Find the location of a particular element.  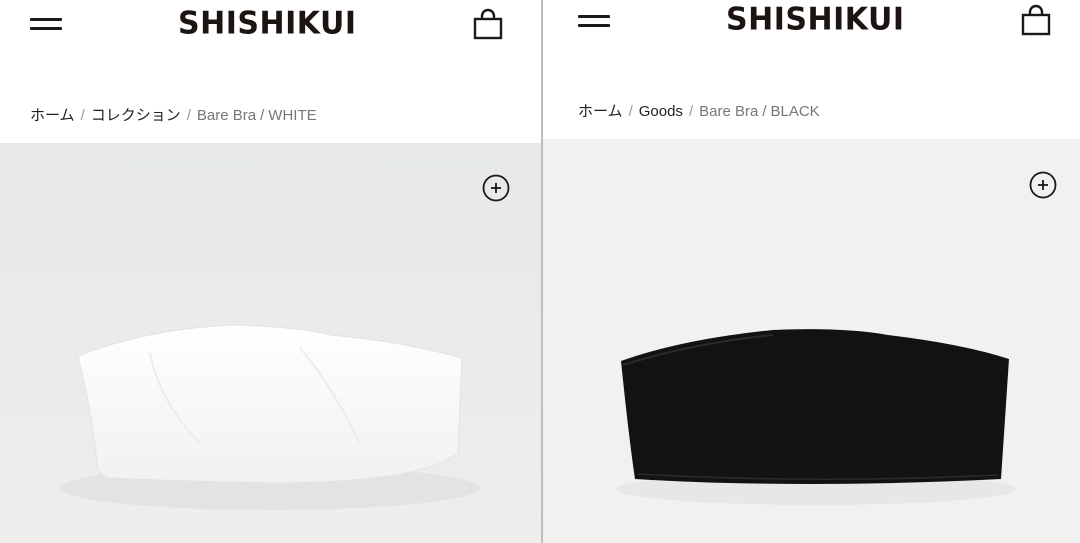

breadcrumb-collection-link: コレクション is located at coordinates (136, 115).